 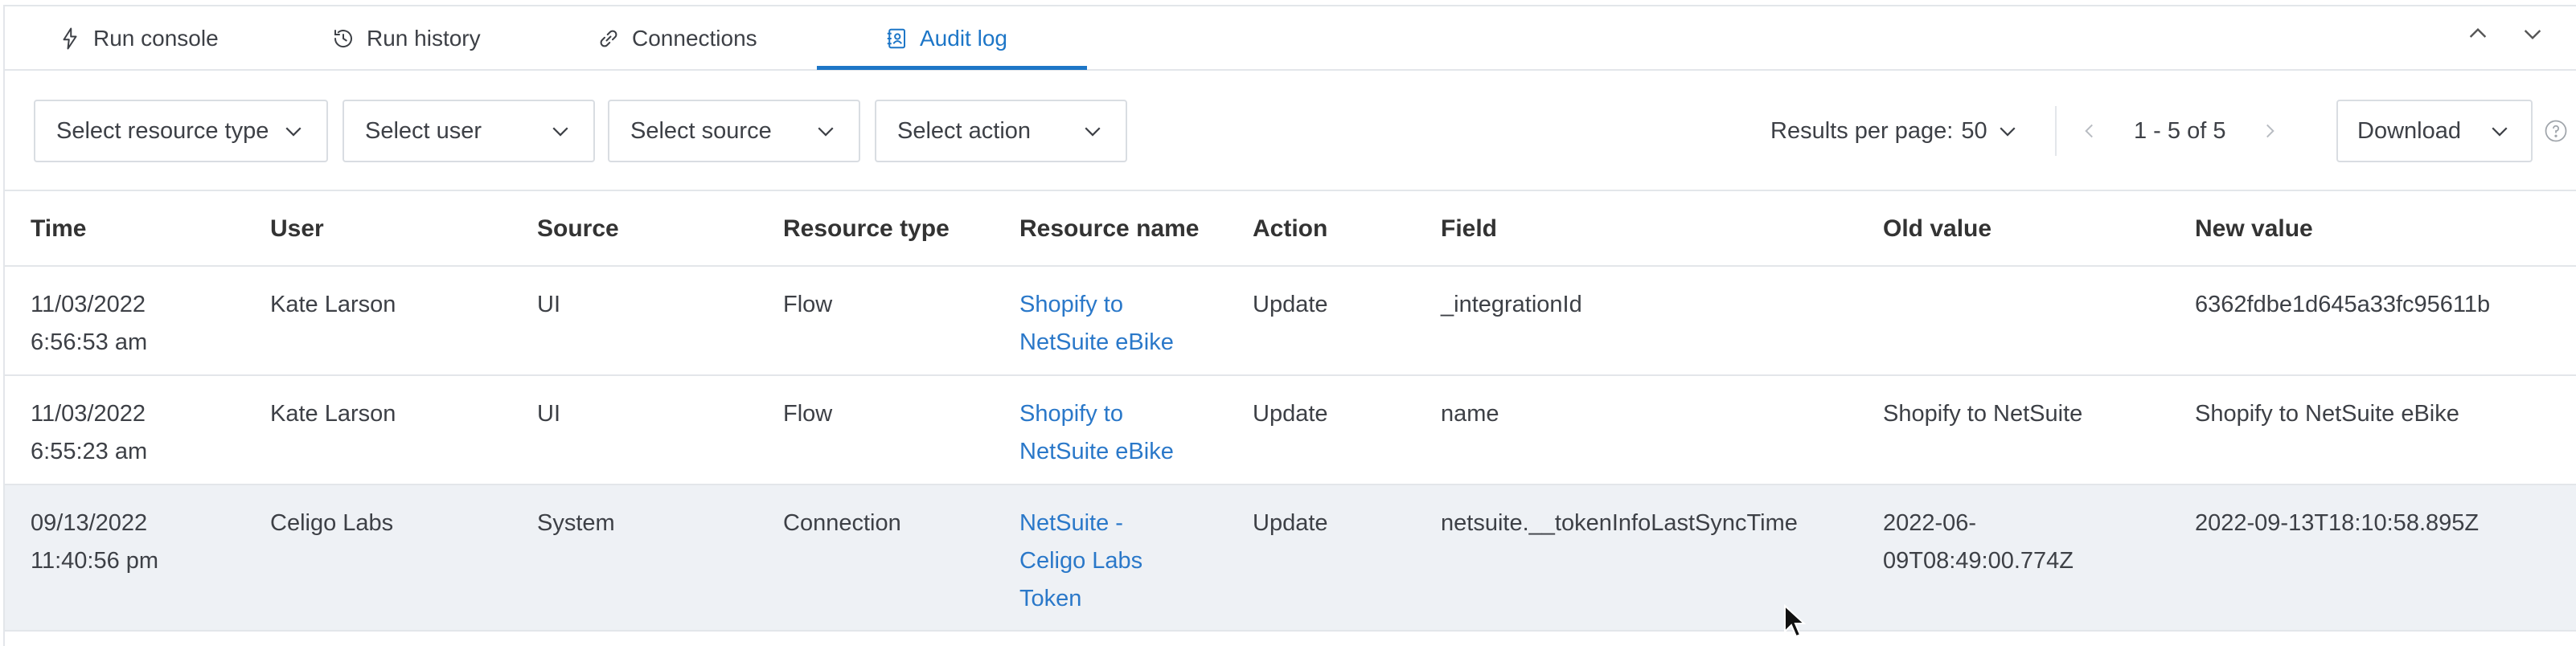 I want to click on results-per-page: Results per page: 50, so click(x=1895, y=131).